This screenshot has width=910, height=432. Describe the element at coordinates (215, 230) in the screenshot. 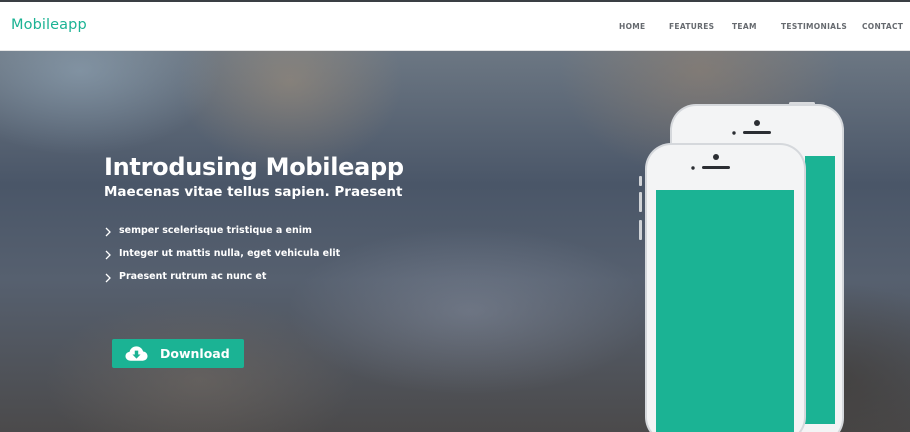

I see `feature-text: semper scelerisque tristique a enim` at that location.